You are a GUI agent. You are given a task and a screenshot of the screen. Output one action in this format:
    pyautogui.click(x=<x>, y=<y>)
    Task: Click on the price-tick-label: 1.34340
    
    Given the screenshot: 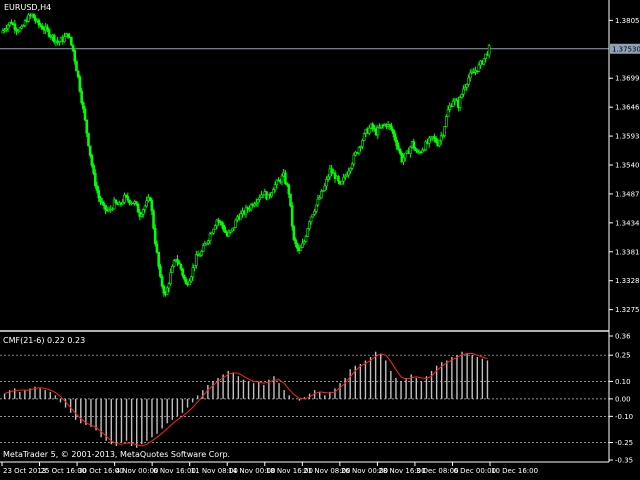 What is the action you would take?
    pyautogui.click(x=627, y=223)
    